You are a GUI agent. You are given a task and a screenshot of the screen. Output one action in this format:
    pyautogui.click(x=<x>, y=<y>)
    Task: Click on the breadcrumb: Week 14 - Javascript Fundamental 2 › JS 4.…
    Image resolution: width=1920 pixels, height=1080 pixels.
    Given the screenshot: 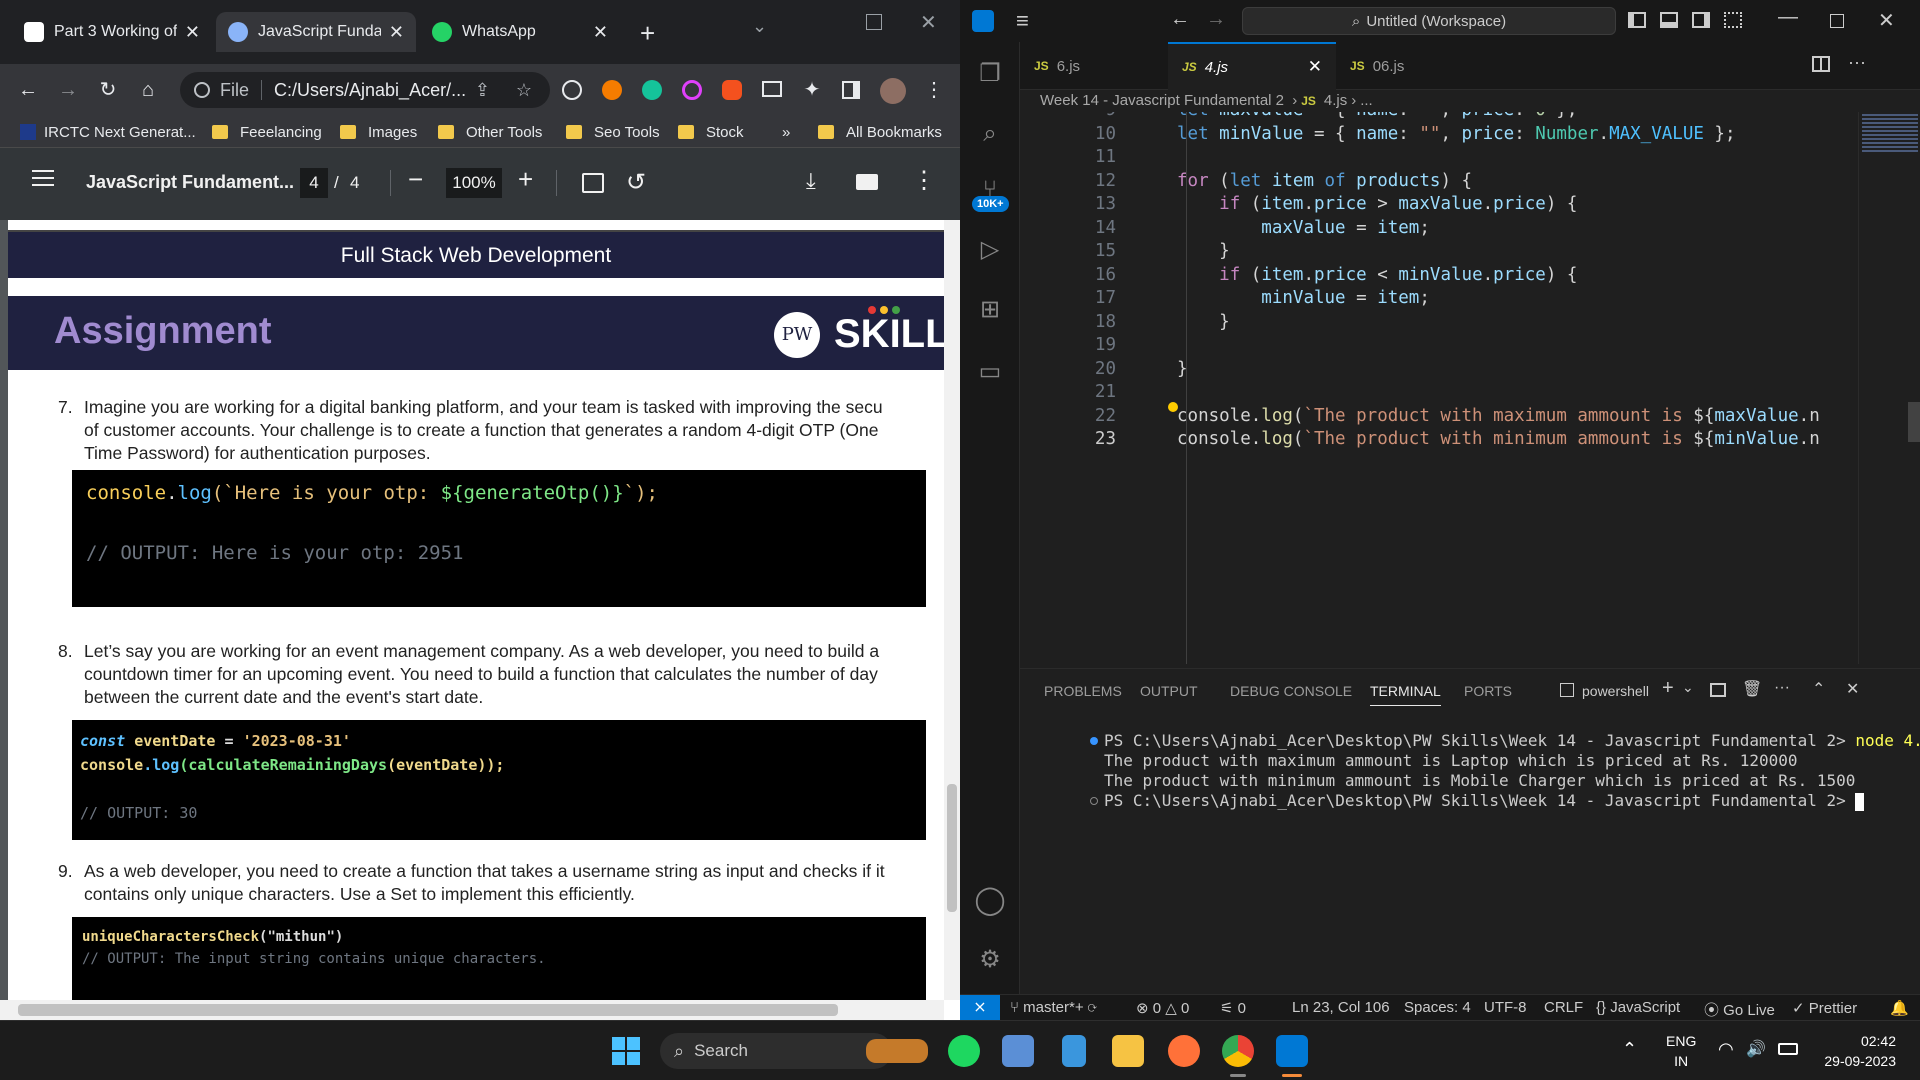 What is the action you would take?
    pyautogui.click(x=1206, y=100)
    